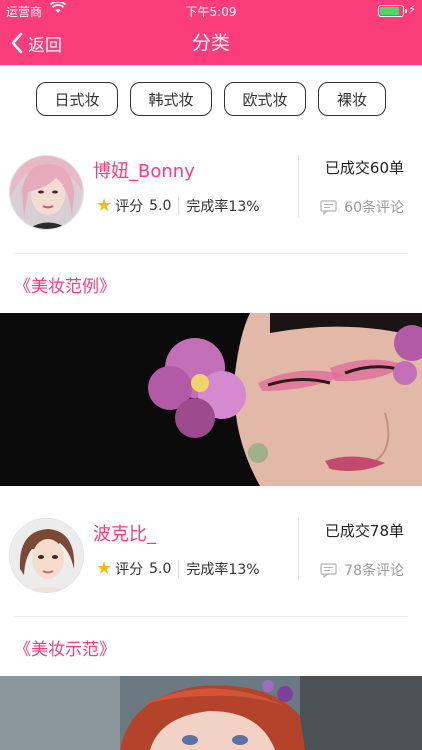 The height and width of the screenshot is (750, 422). What do you see at coordinates (124, 533) in the screenshot?
I see `artist-name: 波克比_` at bounding box center [124, 533].